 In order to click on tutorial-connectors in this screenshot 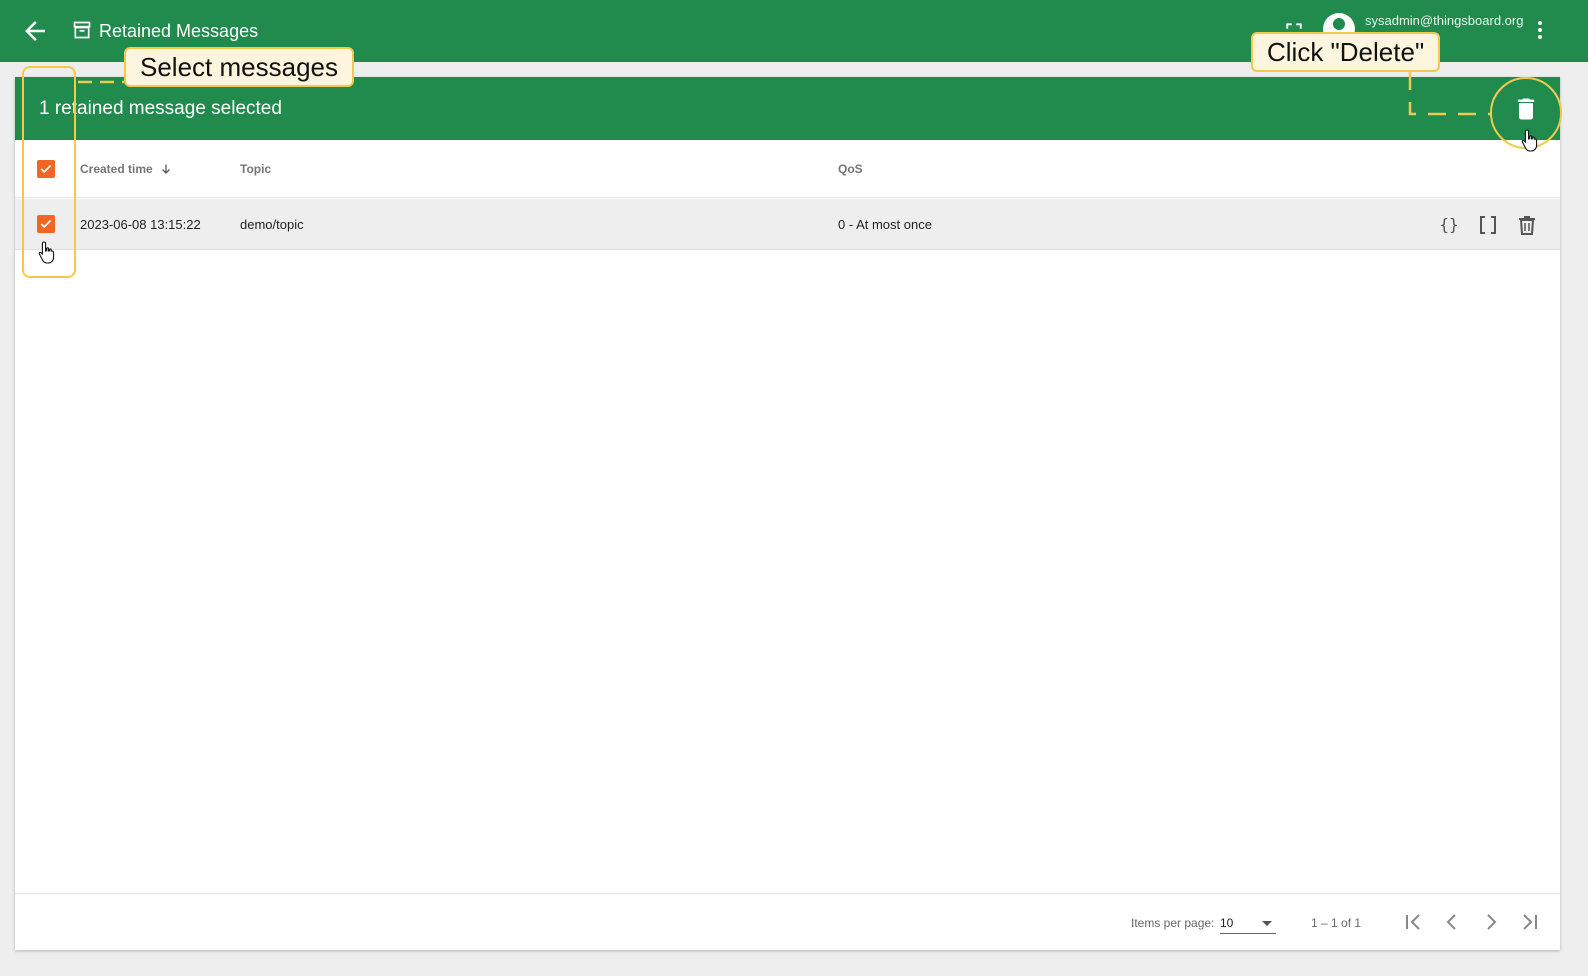, I will do `click(785, 94)`.